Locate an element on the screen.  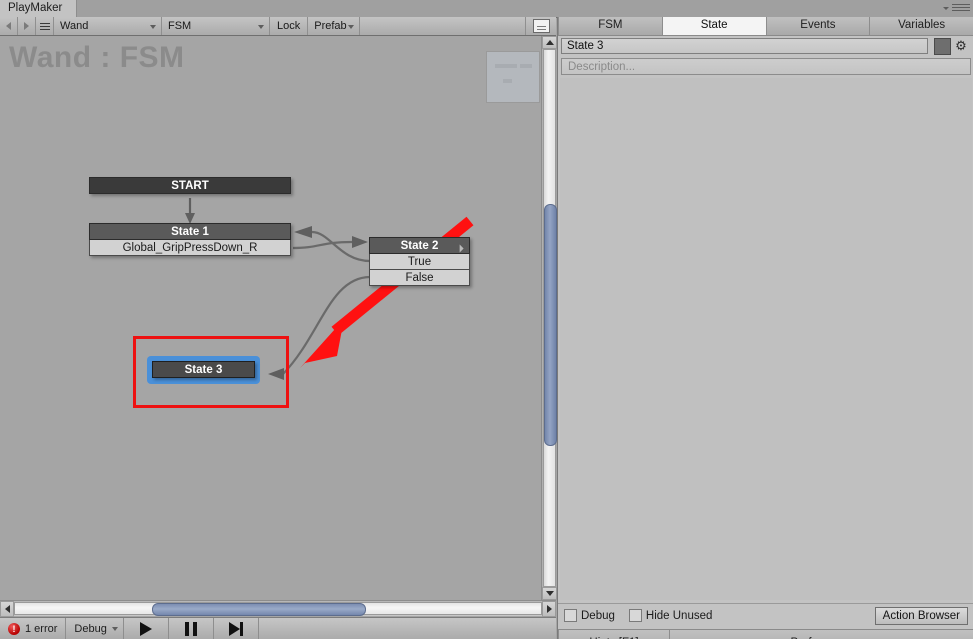
play-button is located at coordinates (146, 628).